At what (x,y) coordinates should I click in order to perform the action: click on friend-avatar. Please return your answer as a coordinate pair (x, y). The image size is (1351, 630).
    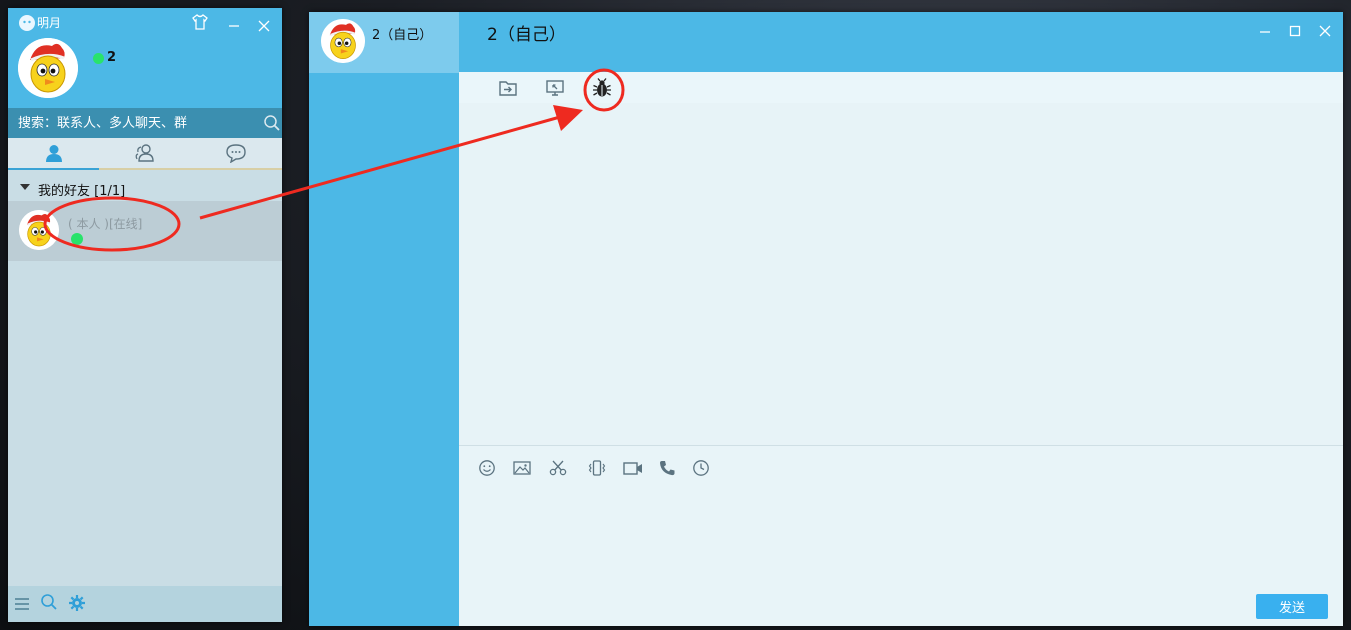
    Looking at the image, I should click on (39, 230).